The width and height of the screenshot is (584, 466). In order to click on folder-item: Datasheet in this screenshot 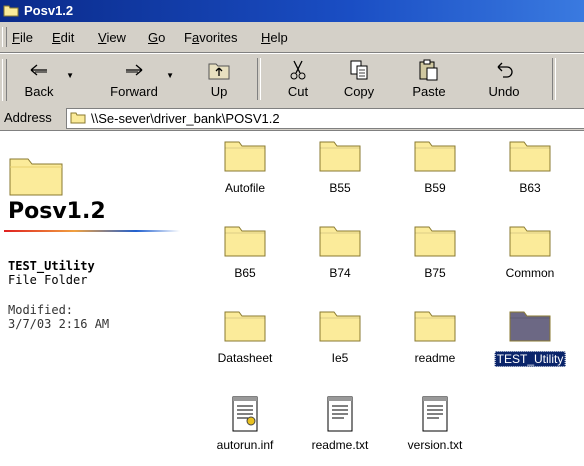, I will do `click(245, 343)`.